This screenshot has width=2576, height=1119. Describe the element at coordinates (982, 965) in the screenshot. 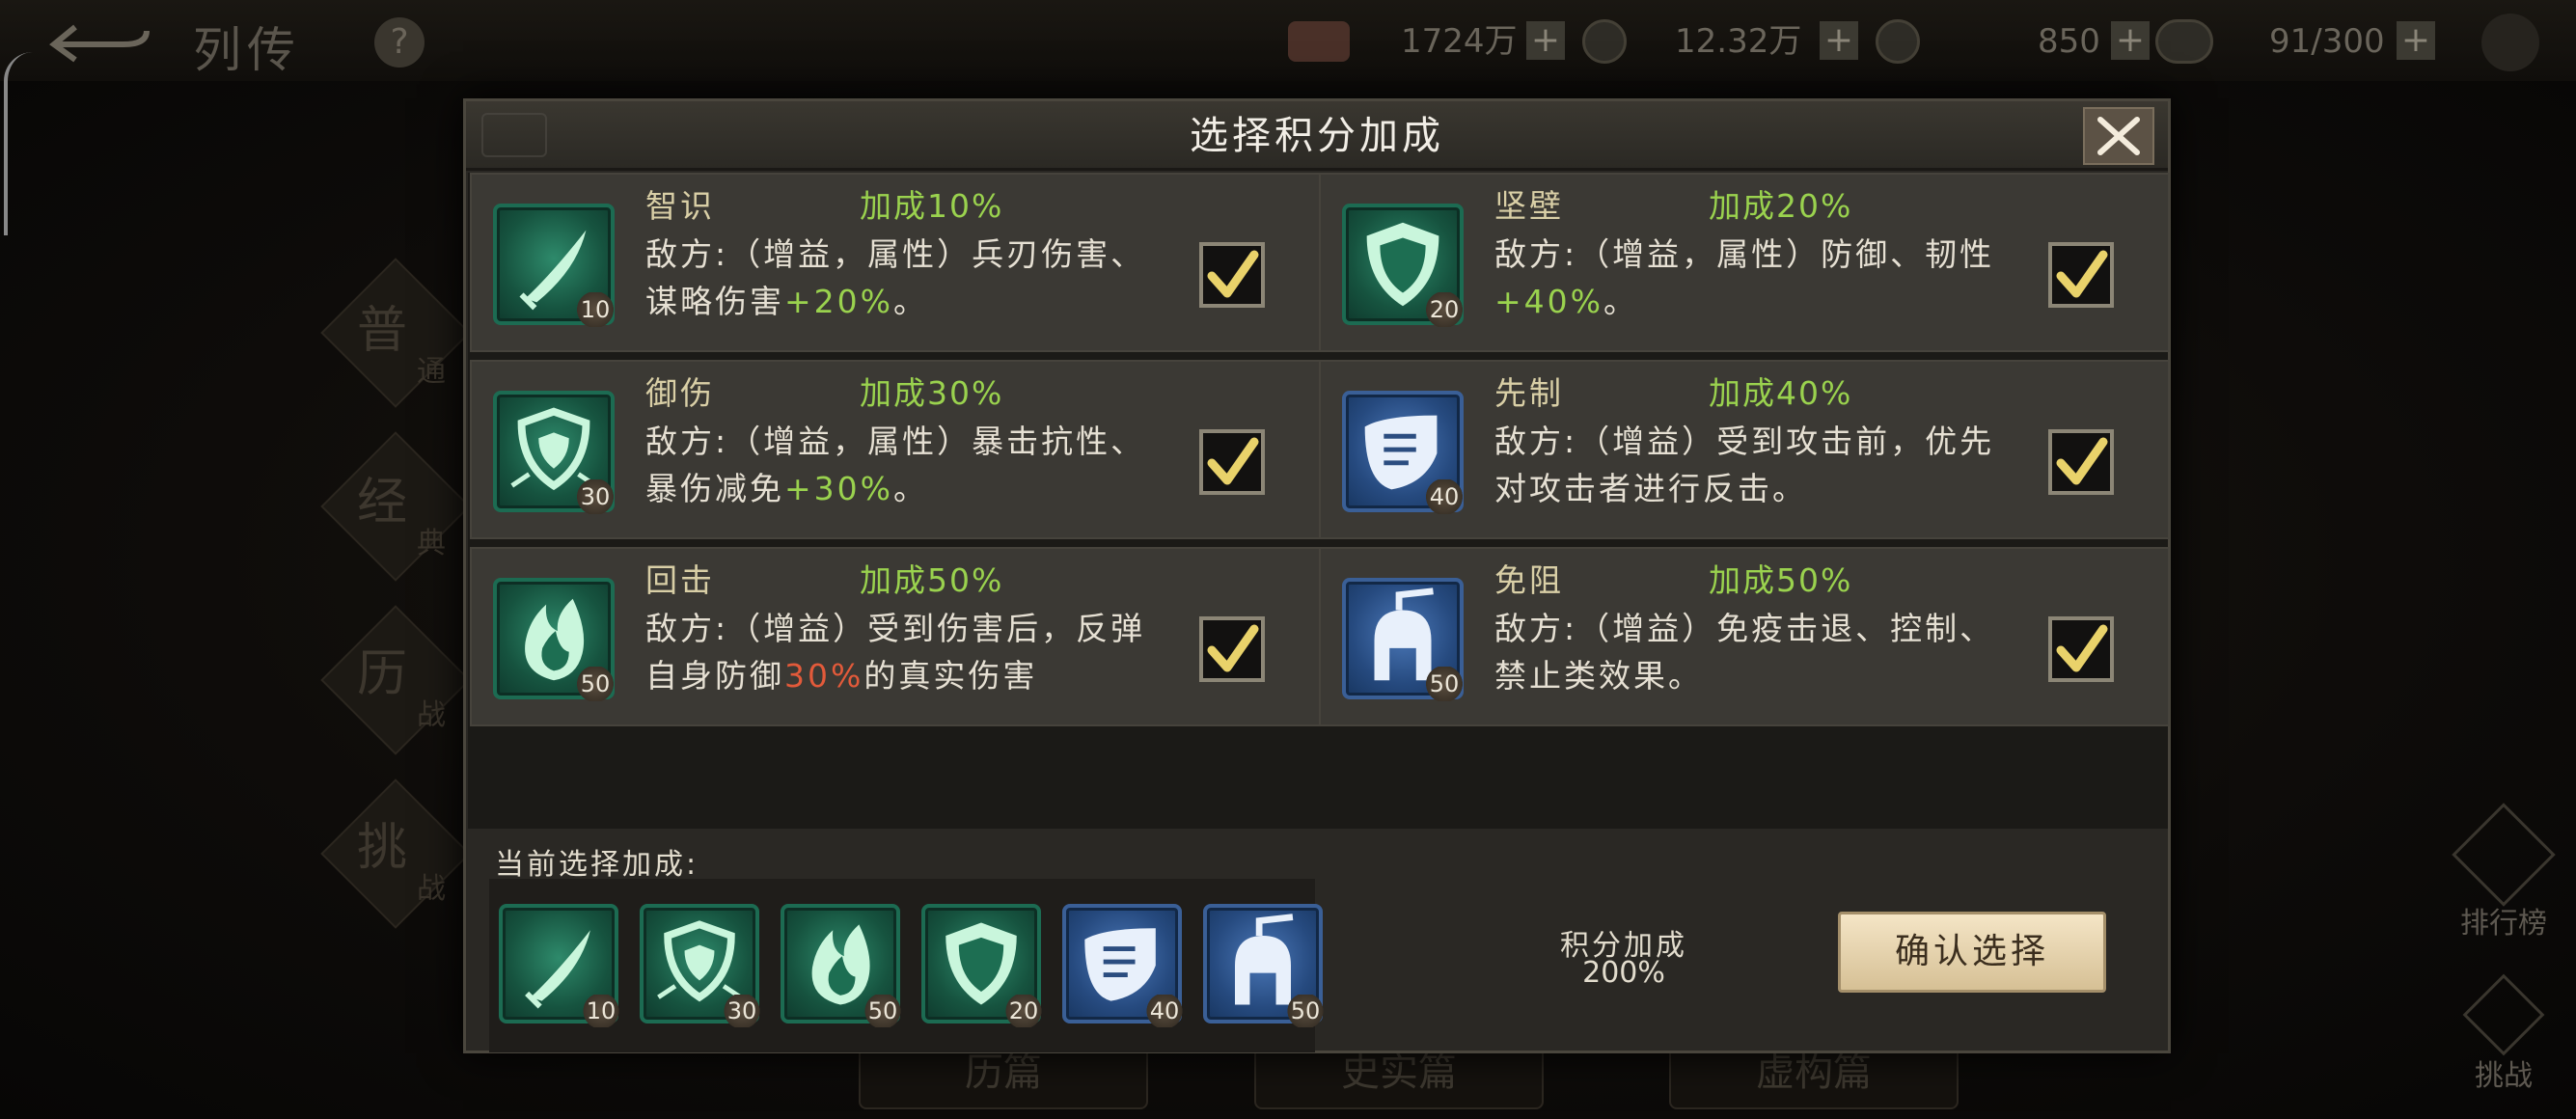

I see `selected-bonus-icon: 20` at that location.